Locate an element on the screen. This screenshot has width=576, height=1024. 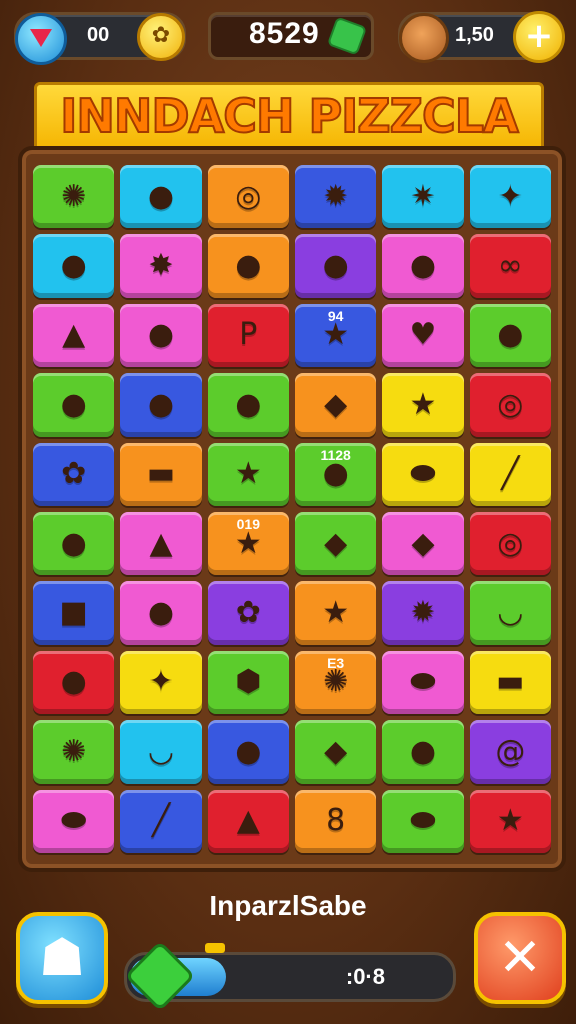
heart-icon: ♥ is located at coordinates (423, 335).